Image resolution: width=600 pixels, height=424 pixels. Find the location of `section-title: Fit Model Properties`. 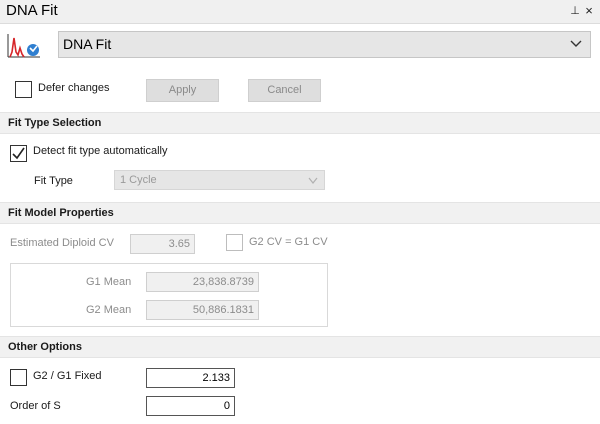

section-title: Fit Model Properties is located at coordinates (61, 213).